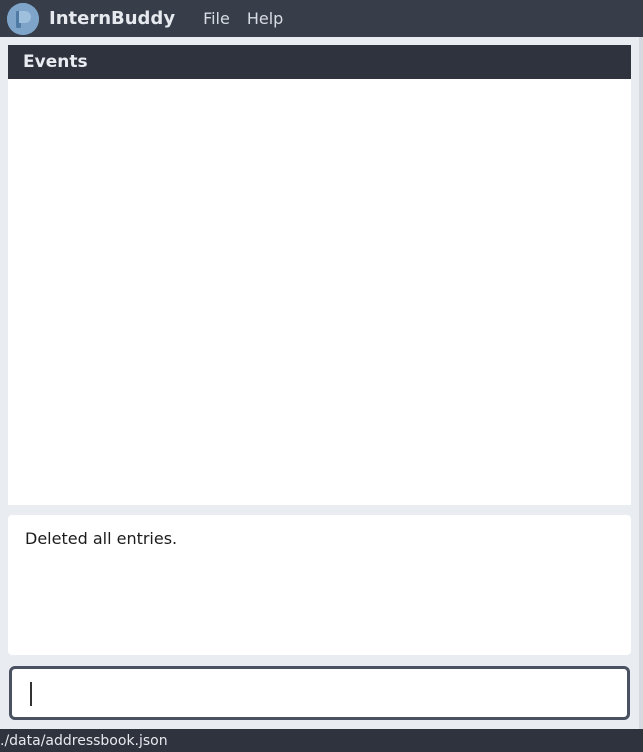 The width and height of the screenshot is (643, 752). Describe the element at coordinates (319, 62) in the screenshot. I see `events-header: Events` at that location.